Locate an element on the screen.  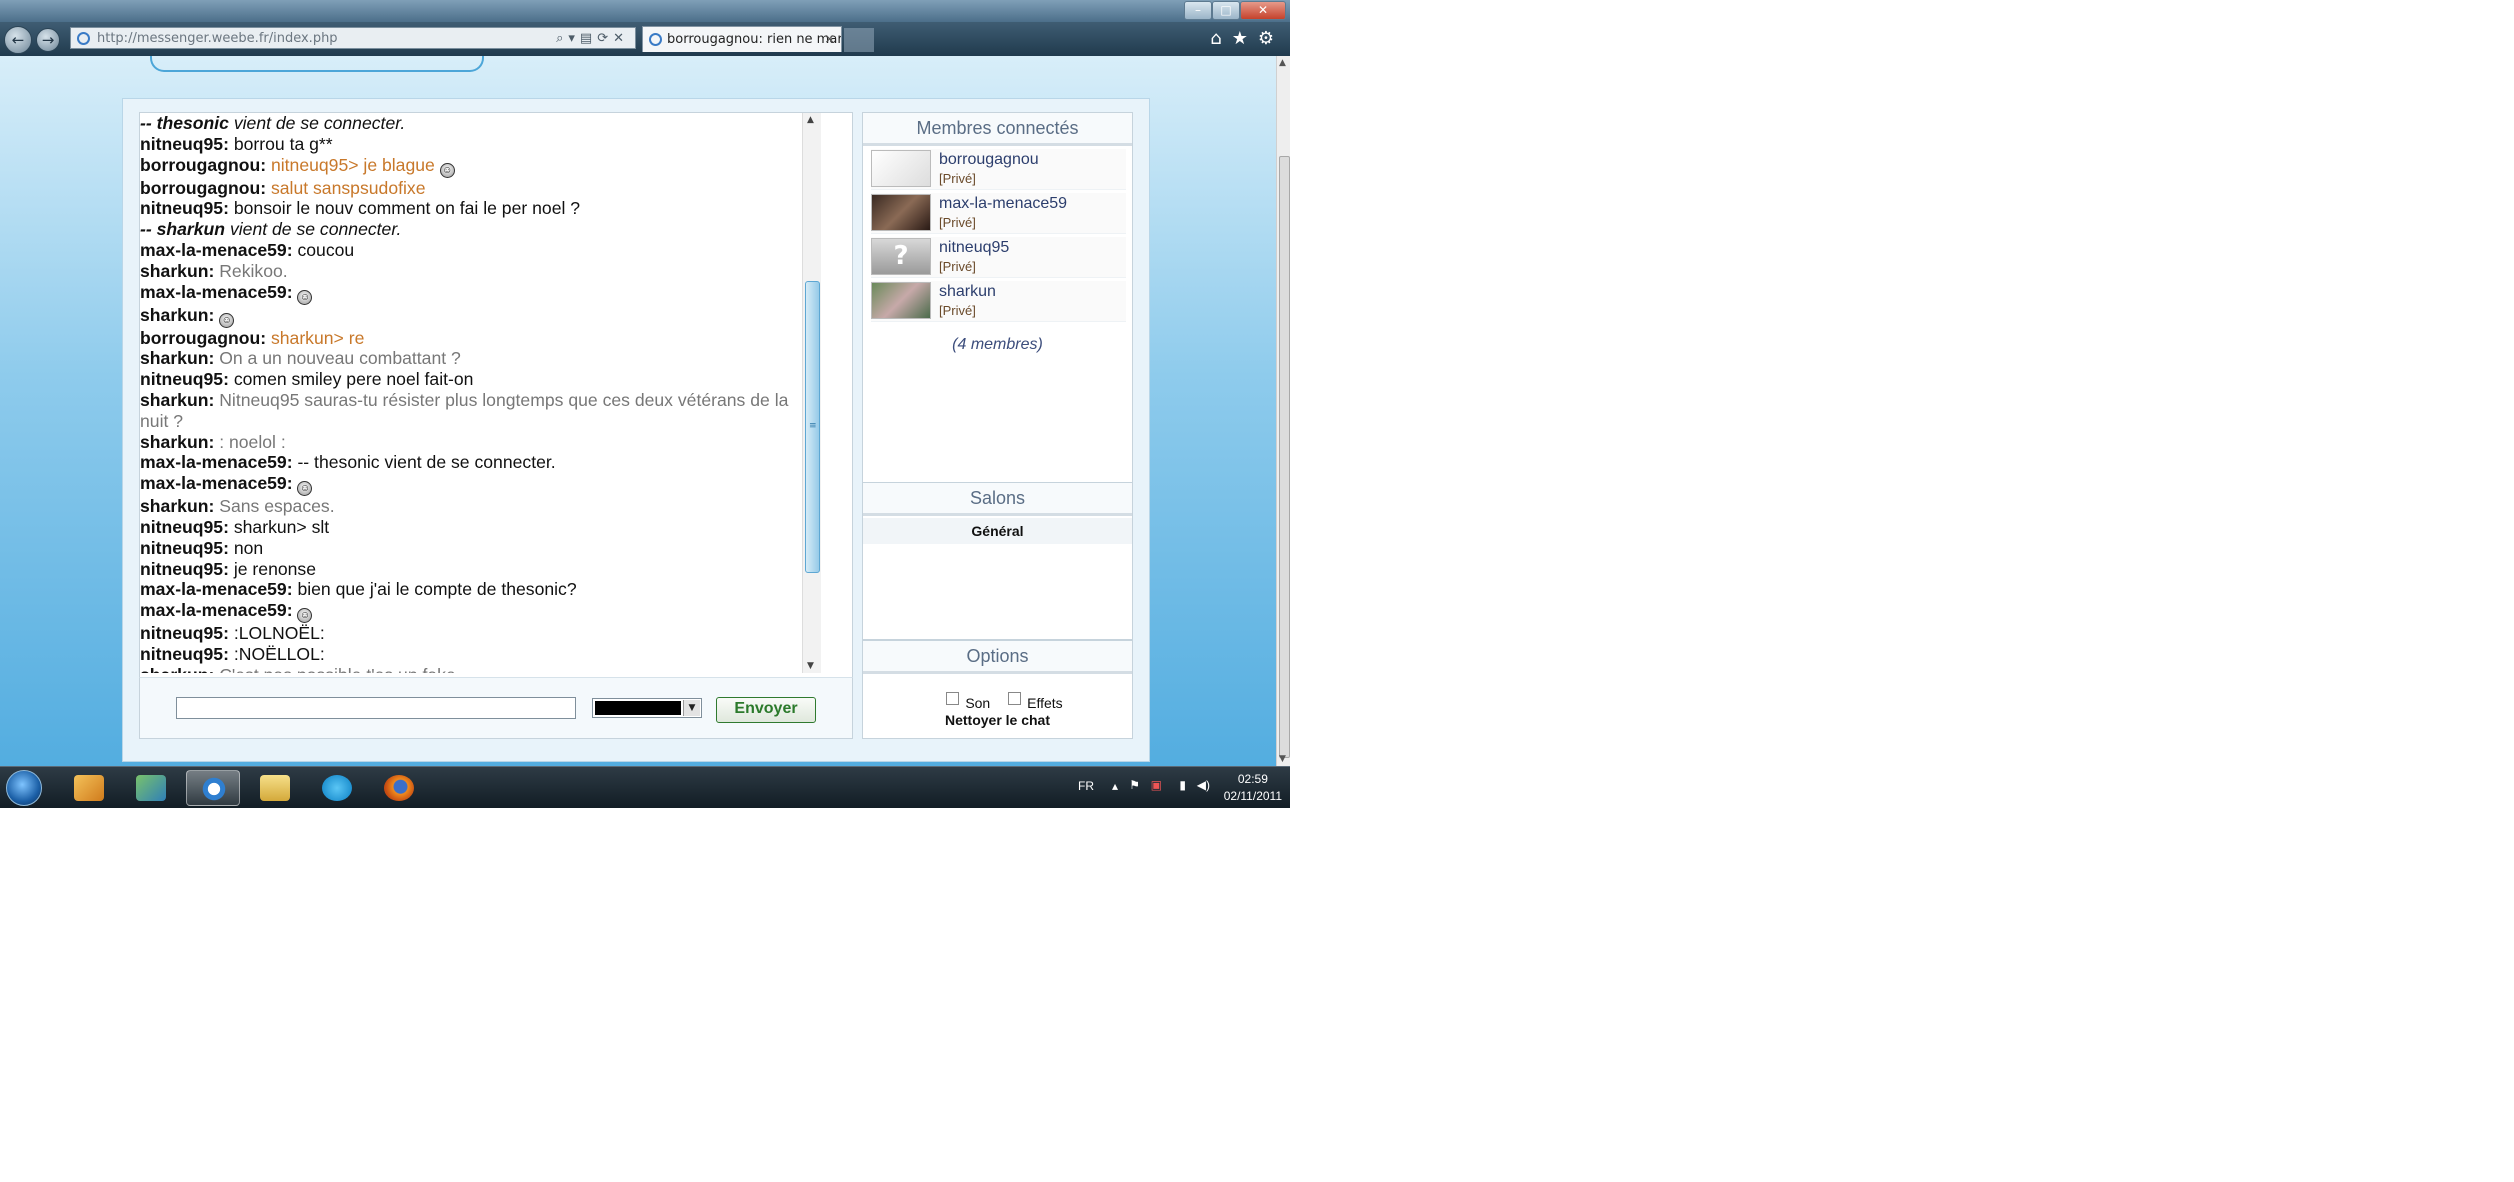
browser-right-tools: ⌂★⚙ is located at coordinates (1247, 38).